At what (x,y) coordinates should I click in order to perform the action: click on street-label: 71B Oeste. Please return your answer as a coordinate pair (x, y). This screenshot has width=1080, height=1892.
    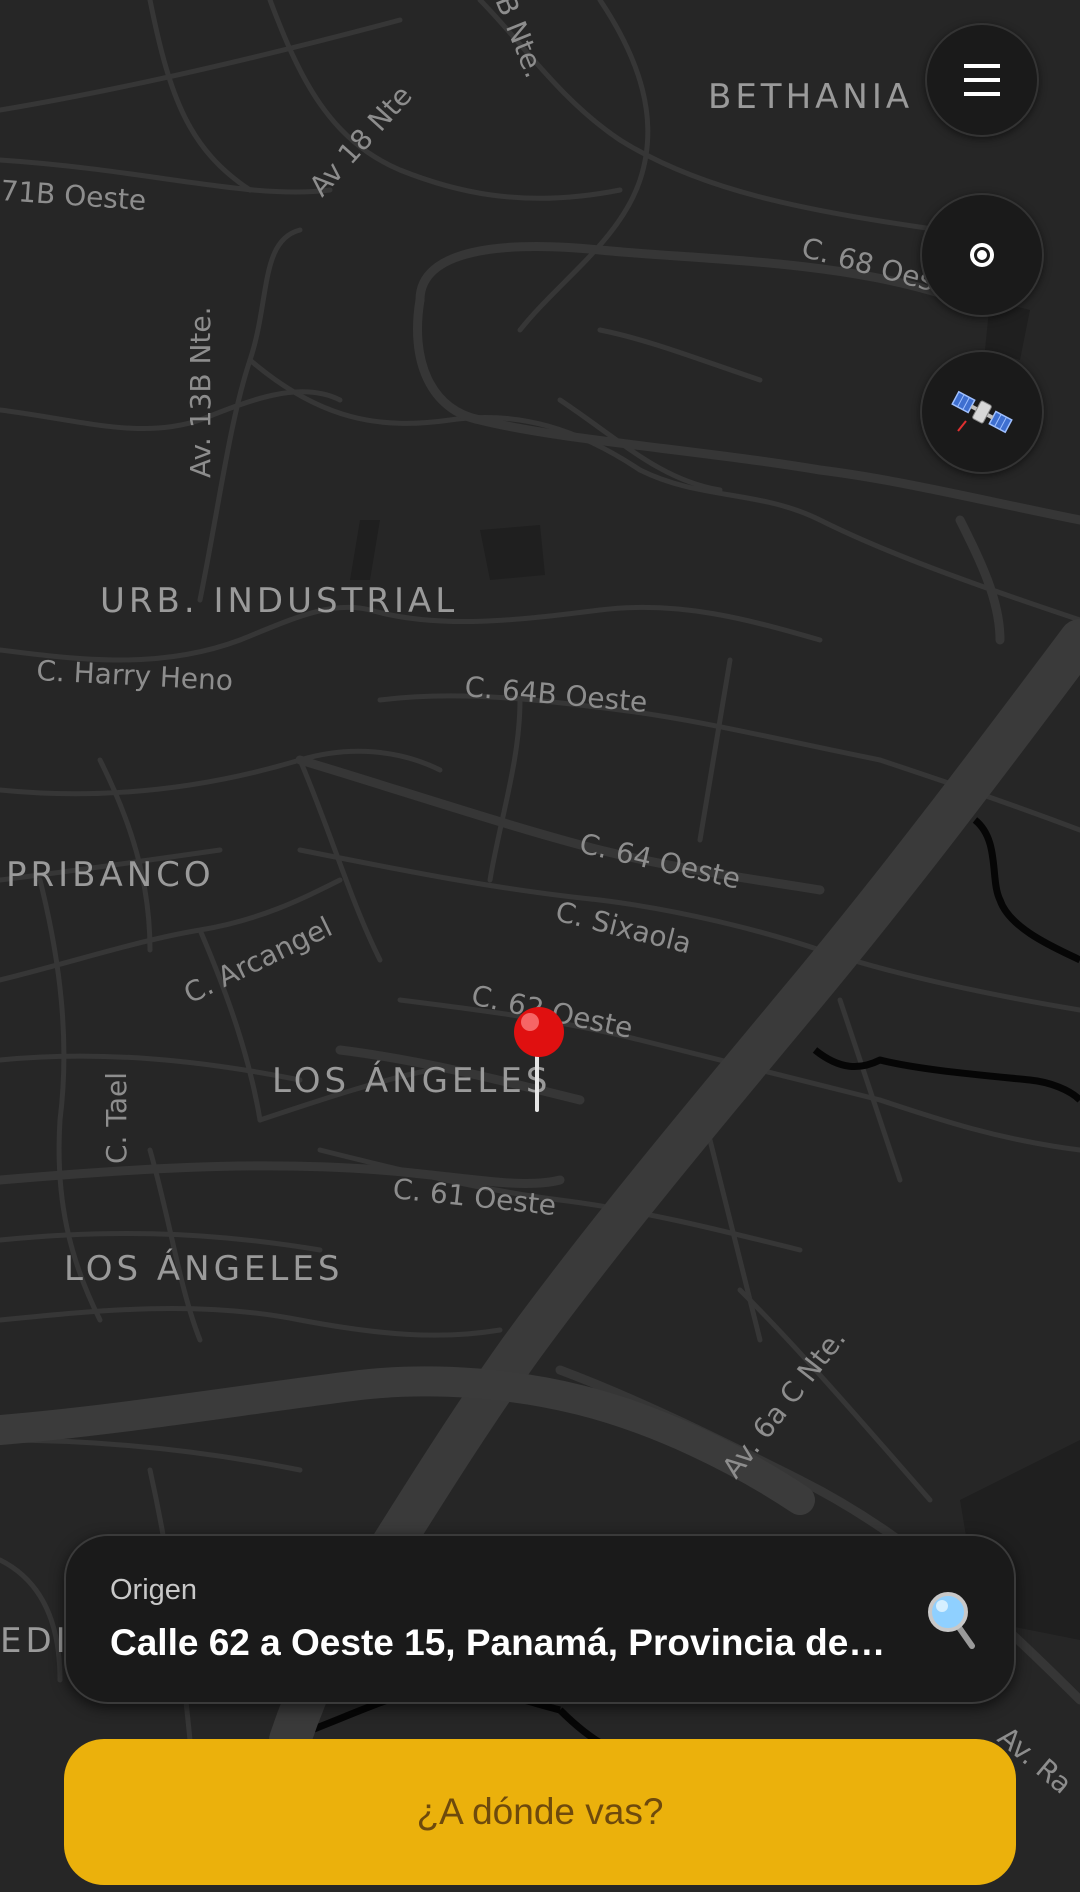
    Looking at the image, I should click on (73, 195).